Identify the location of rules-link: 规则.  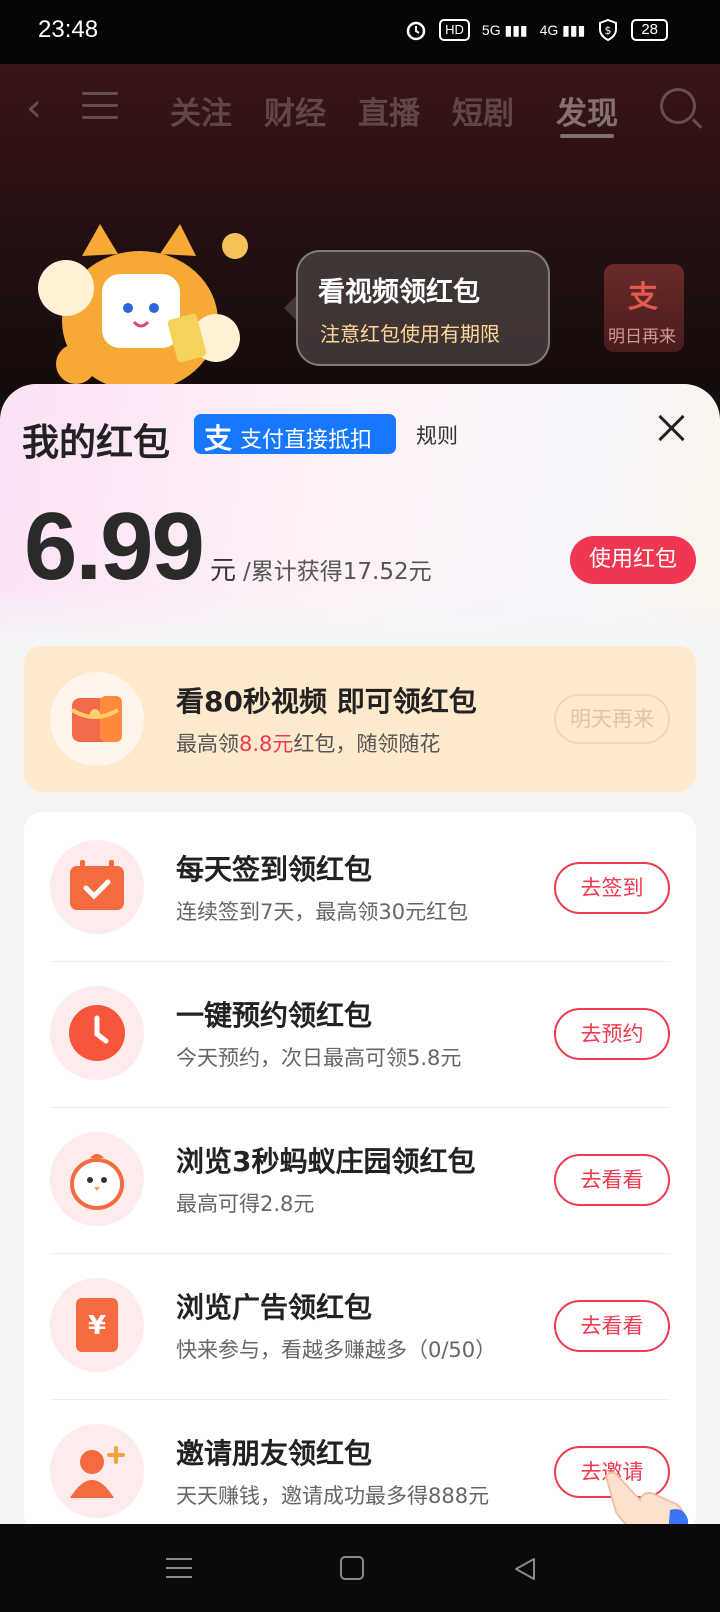
(437, 435).